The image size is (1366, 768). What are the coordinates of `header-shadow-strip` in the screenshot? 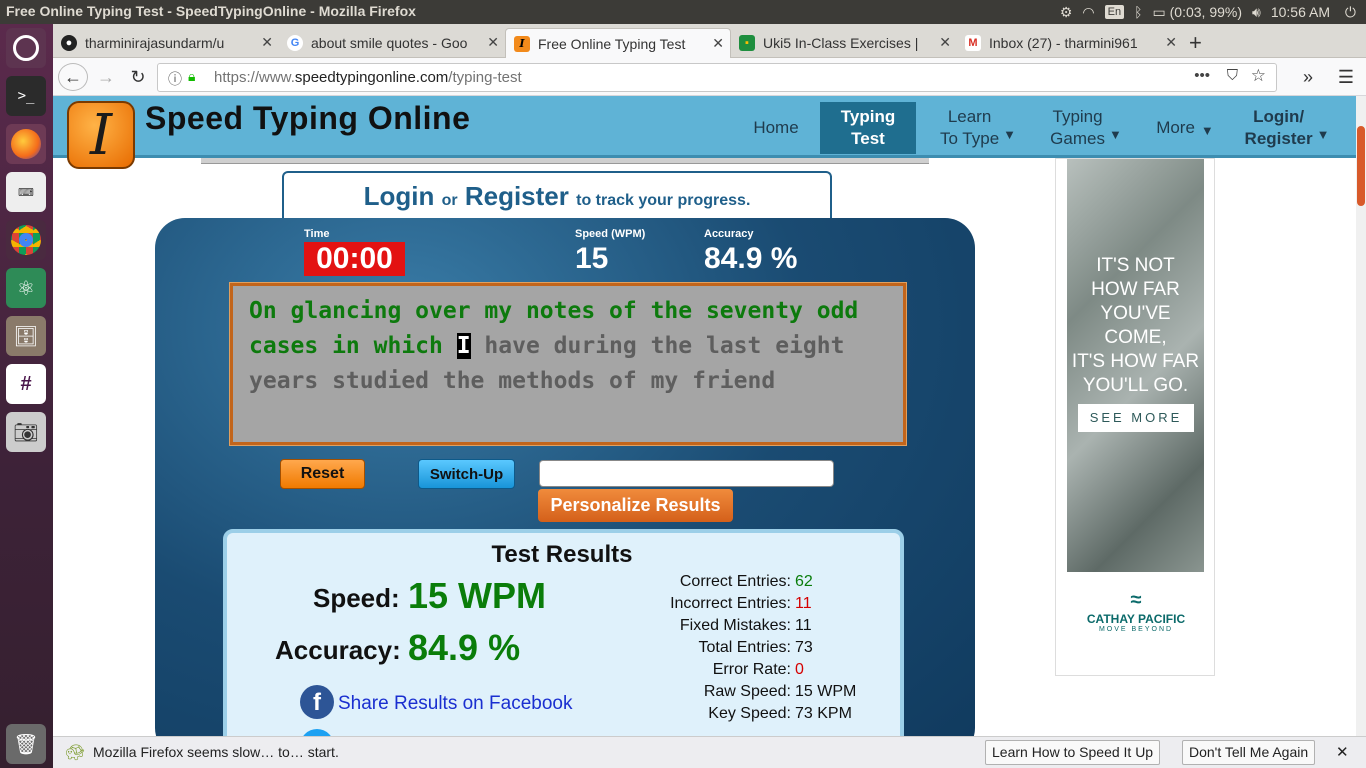 It's located at (565, 161).